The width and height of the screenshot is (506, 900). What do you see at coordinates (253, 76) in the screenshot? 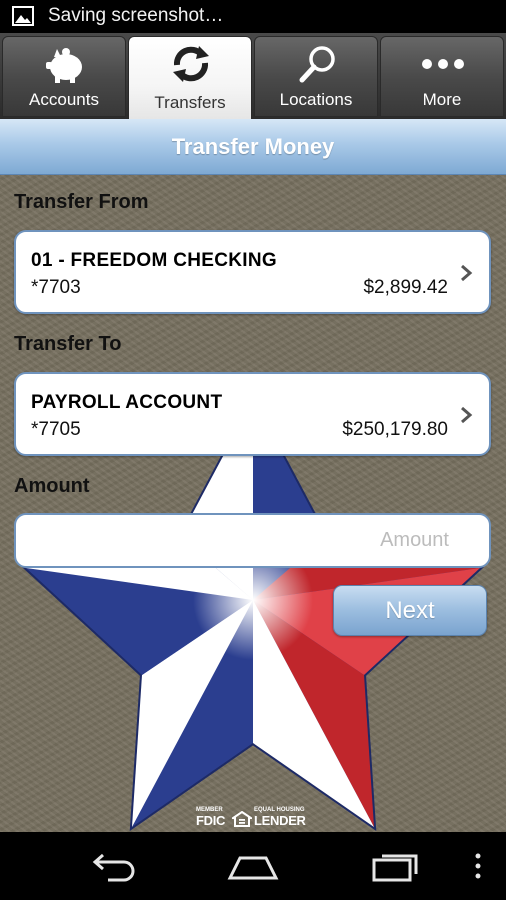
I see `tab-bar: Accounts Transfers Locations More` at bounding box center [253, 76].